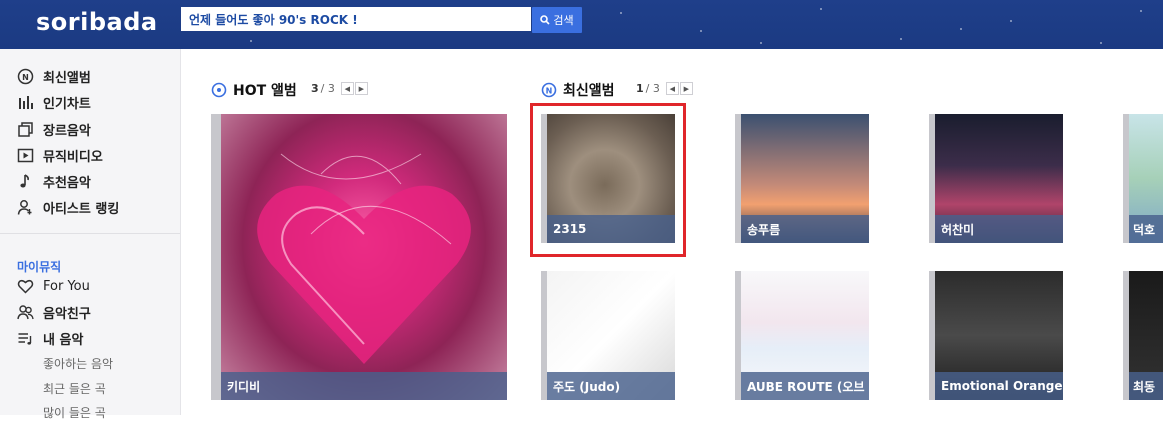 The image size is (1163, 421). I want to click on sidebar-item-label: 인기차트, so click(67, 104).